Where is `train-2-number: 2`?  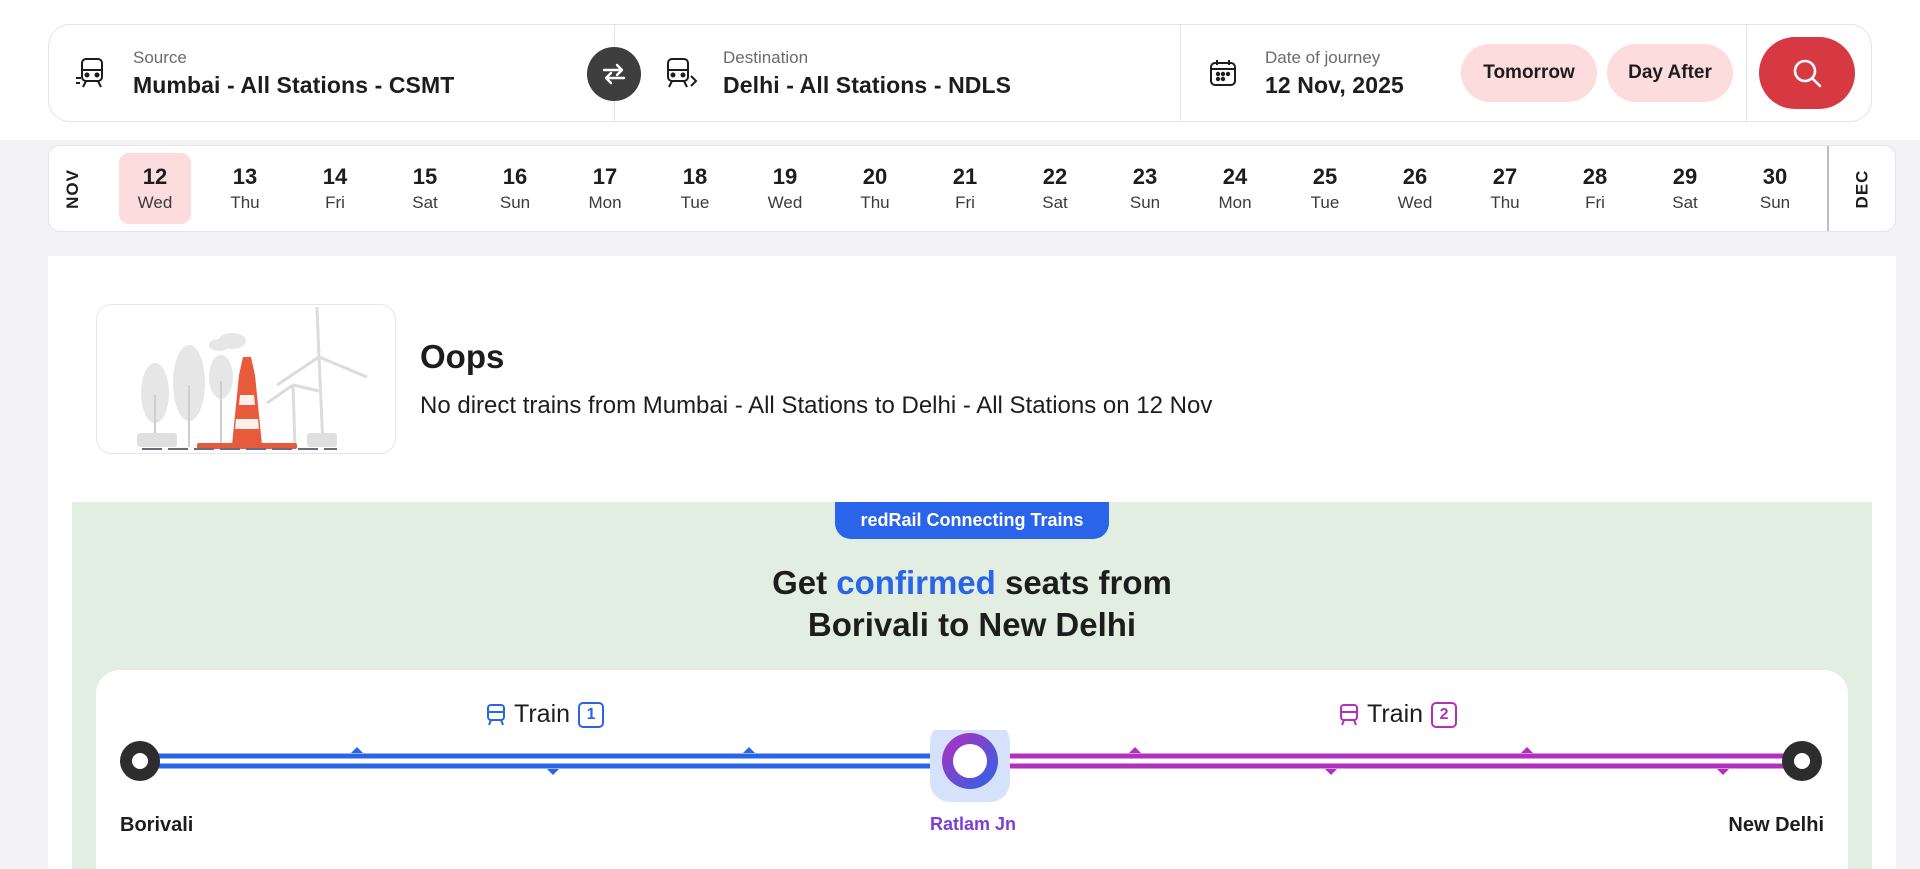
train-2-number: 2 is located at coordinates (1444, 714).